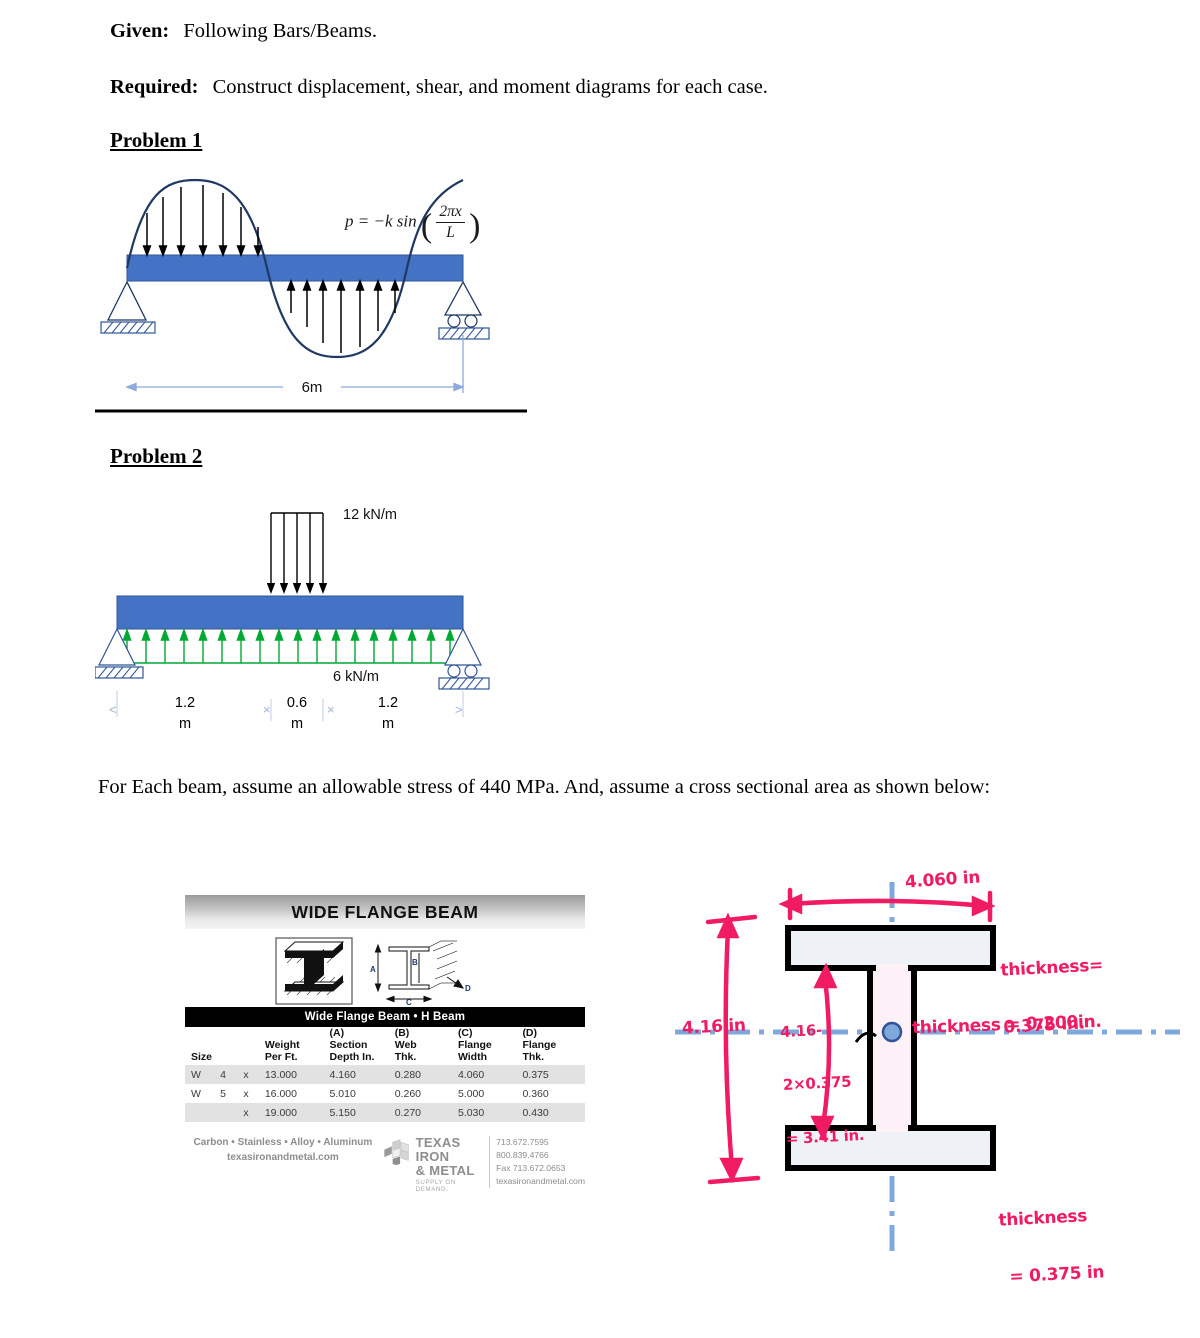 This screenshot has height=1338, width=1200. I want to click on dimension-1-unit: m, so click(185, 723).